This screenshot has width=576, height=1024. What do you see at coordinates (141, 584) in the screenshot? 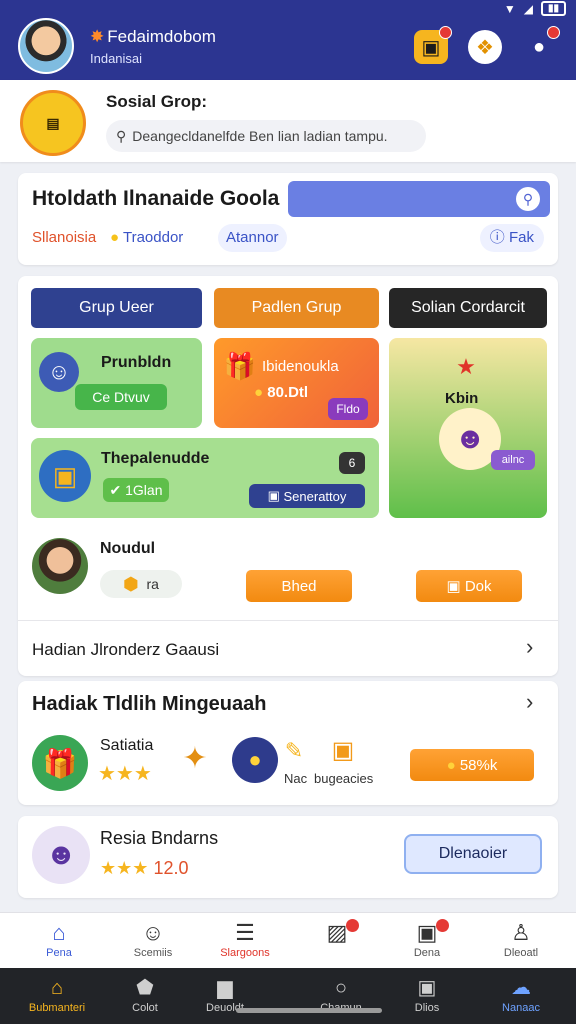
I see `member-chip: ⬢ ra` at bounding box center [141, 584].